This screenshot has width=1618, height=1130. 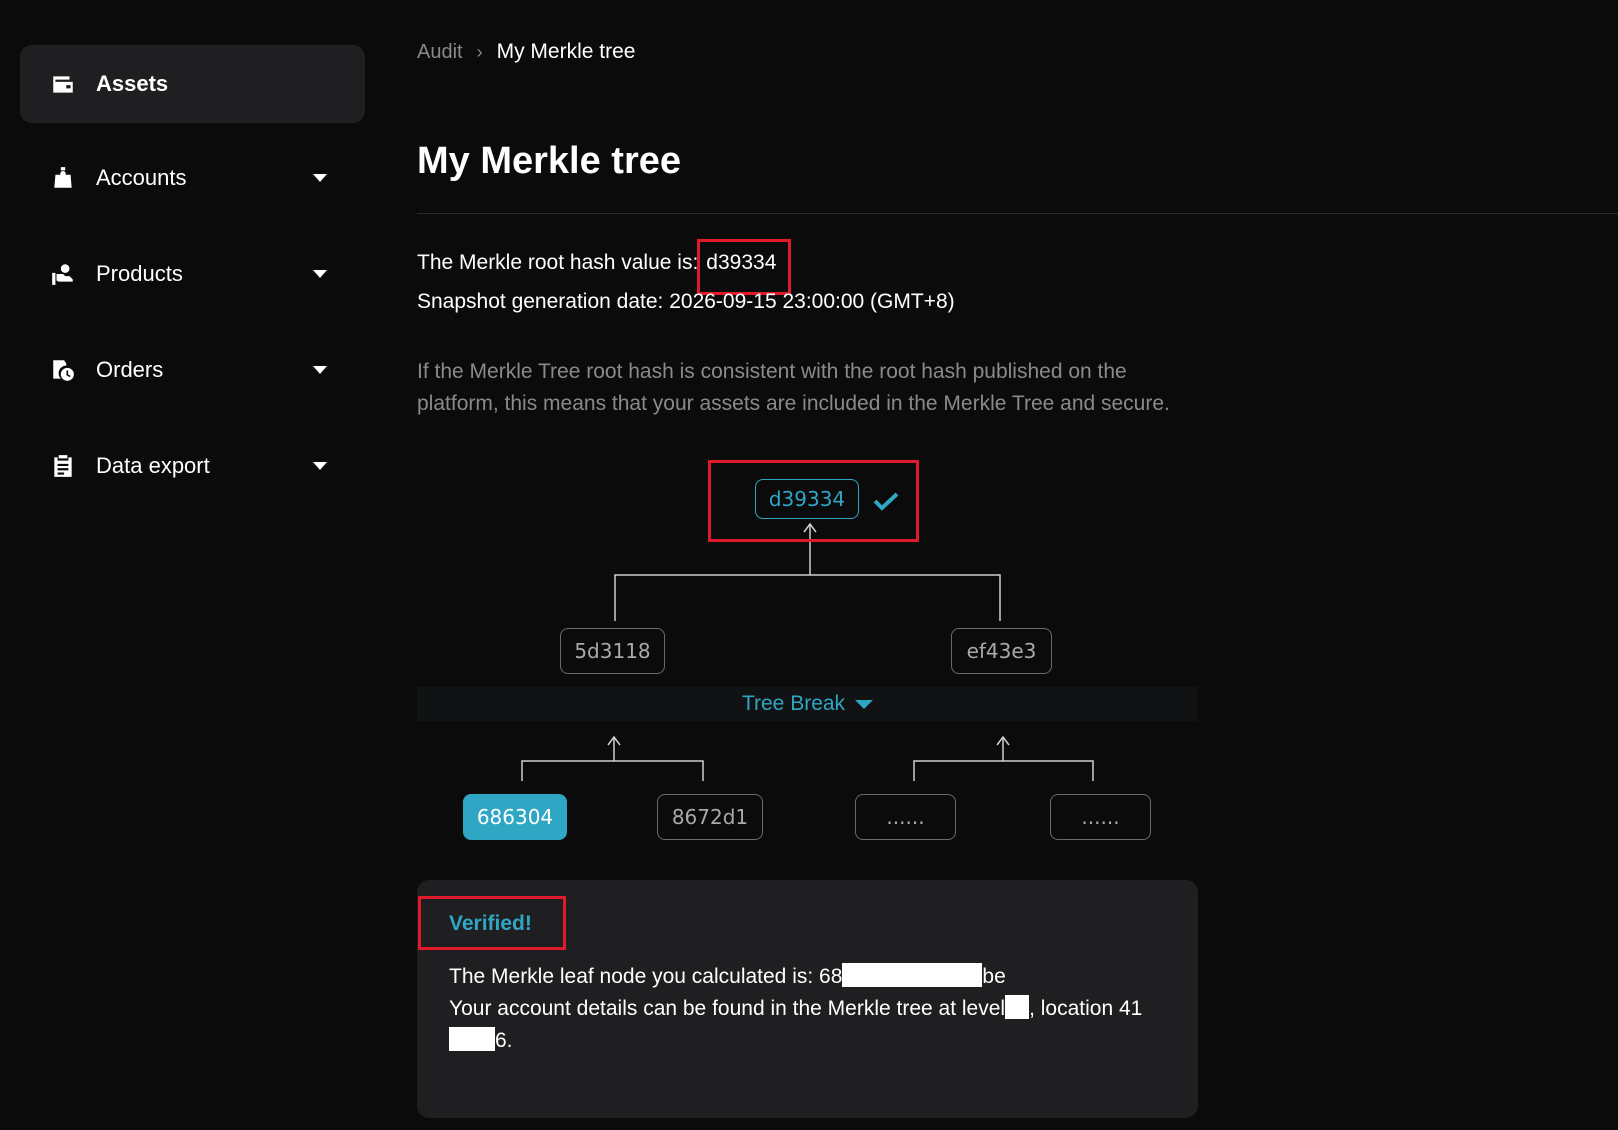 I want to click on breadcrumb-audit-link: Audit, so click(x=440, y=52).